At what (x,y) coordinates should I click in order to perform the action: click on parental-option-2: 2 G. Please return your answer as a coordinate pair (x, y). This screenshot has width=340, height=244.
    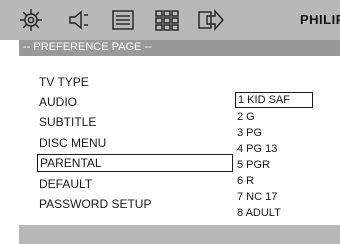
    Looking at the image, I should click on (246, 117).